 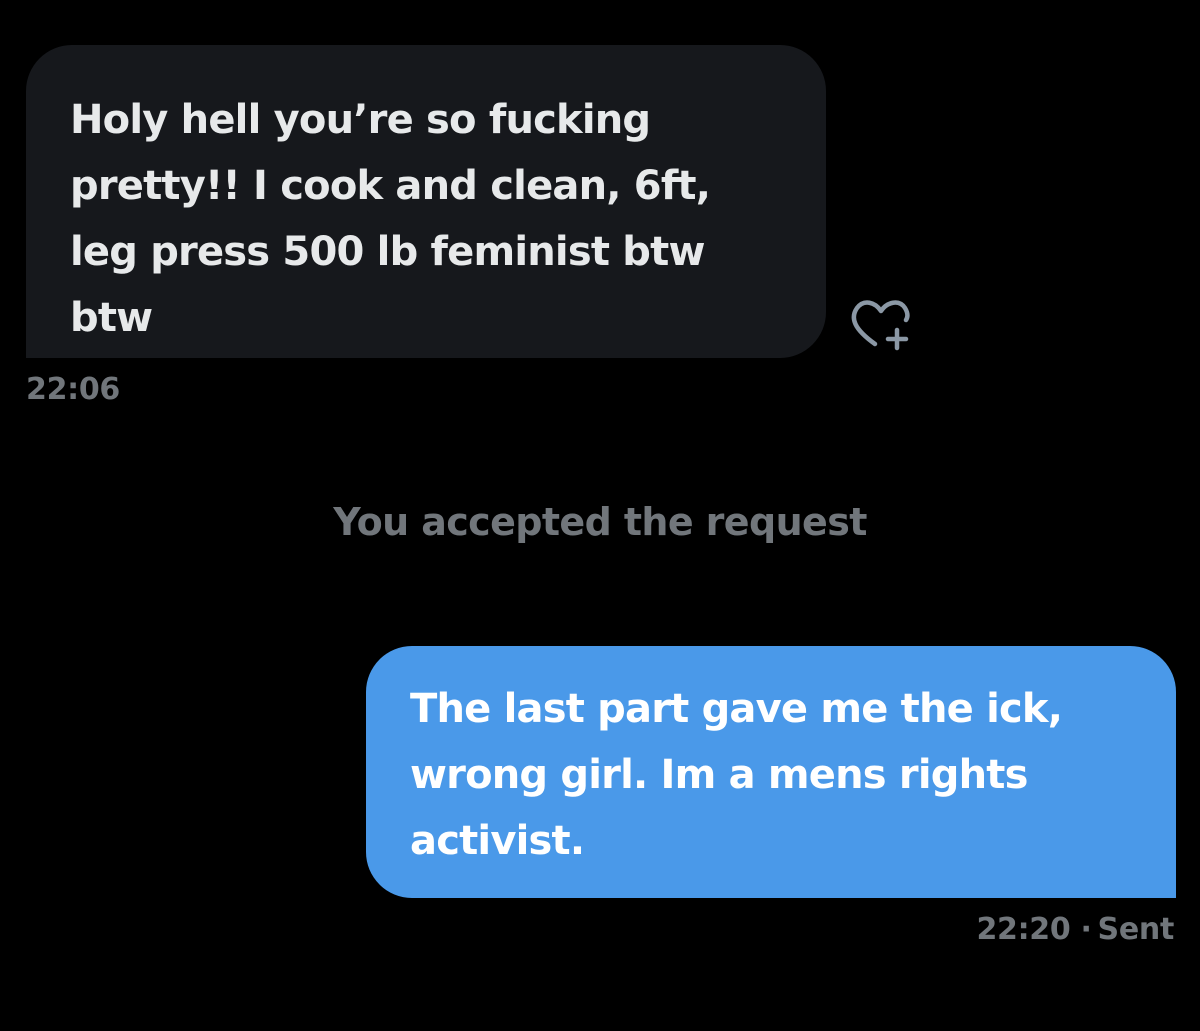 What do you see at coordinates (1075, 929) in the screenshot?
I see `sent-message-meta: 22:20 · Sent` at bounding box center [1075, 929].